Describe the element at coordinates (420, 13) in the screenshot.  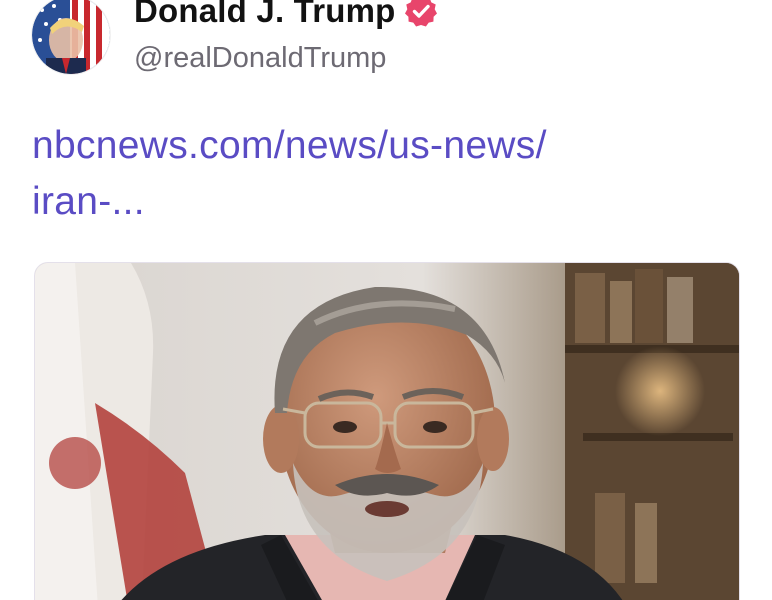
I see `verified-badge-icon` at that location.